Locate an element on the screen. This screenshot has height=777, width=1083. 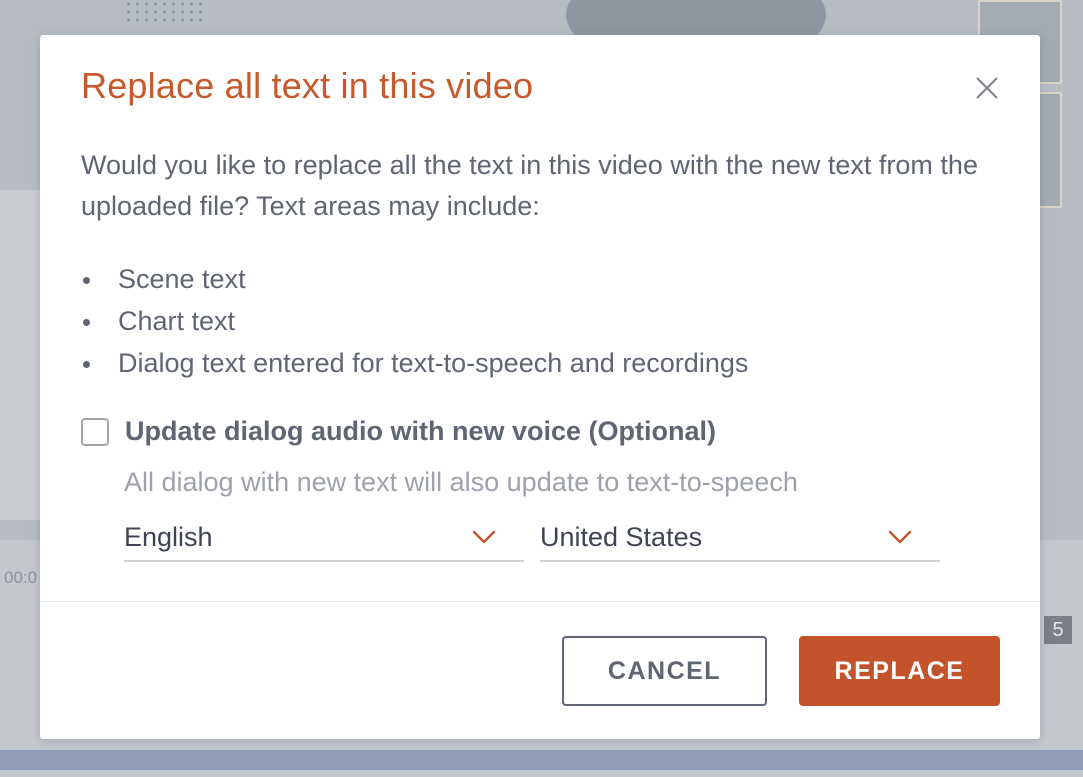
list-item: Chart text is located at coordinates (414, 321).